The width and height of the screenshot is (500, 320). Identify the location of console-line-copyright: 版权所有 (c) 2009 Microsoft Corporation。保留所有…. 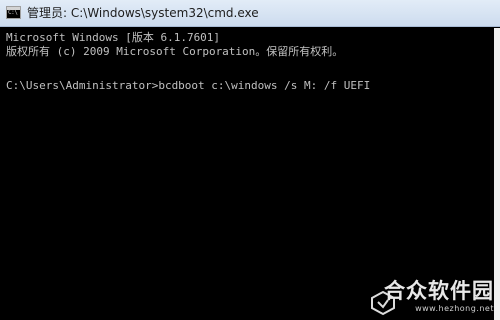
(175, 51).